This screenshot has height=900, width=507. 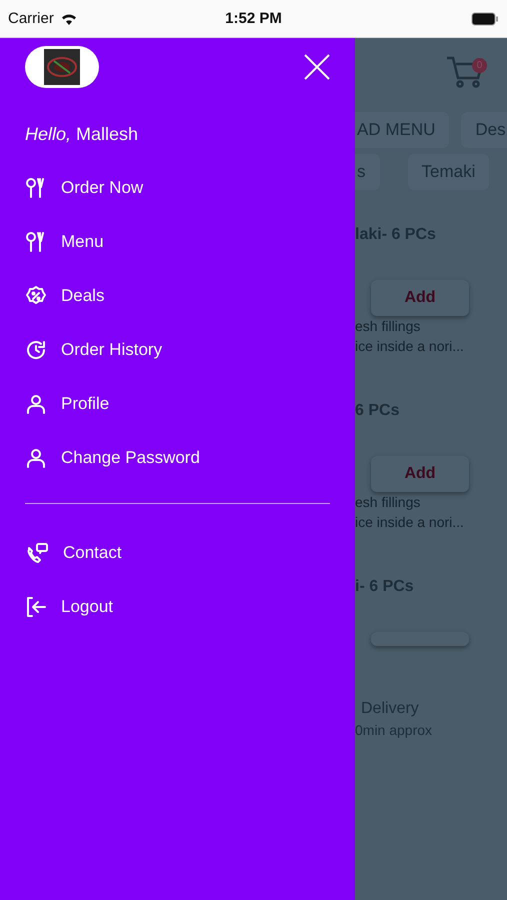 I want to click on battery-icon, so click(x=485, y=19).